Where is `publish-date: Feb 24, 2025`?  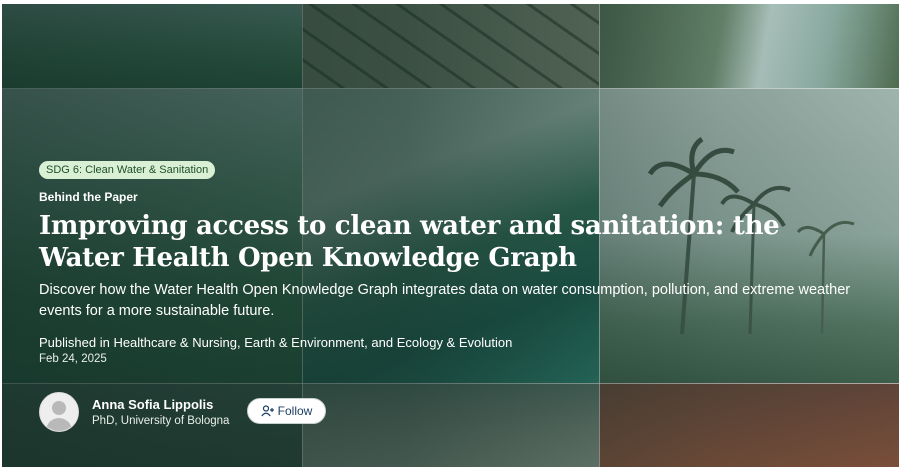 publish-date: Feb 24, 2025 is located at coordinates (73, 359).